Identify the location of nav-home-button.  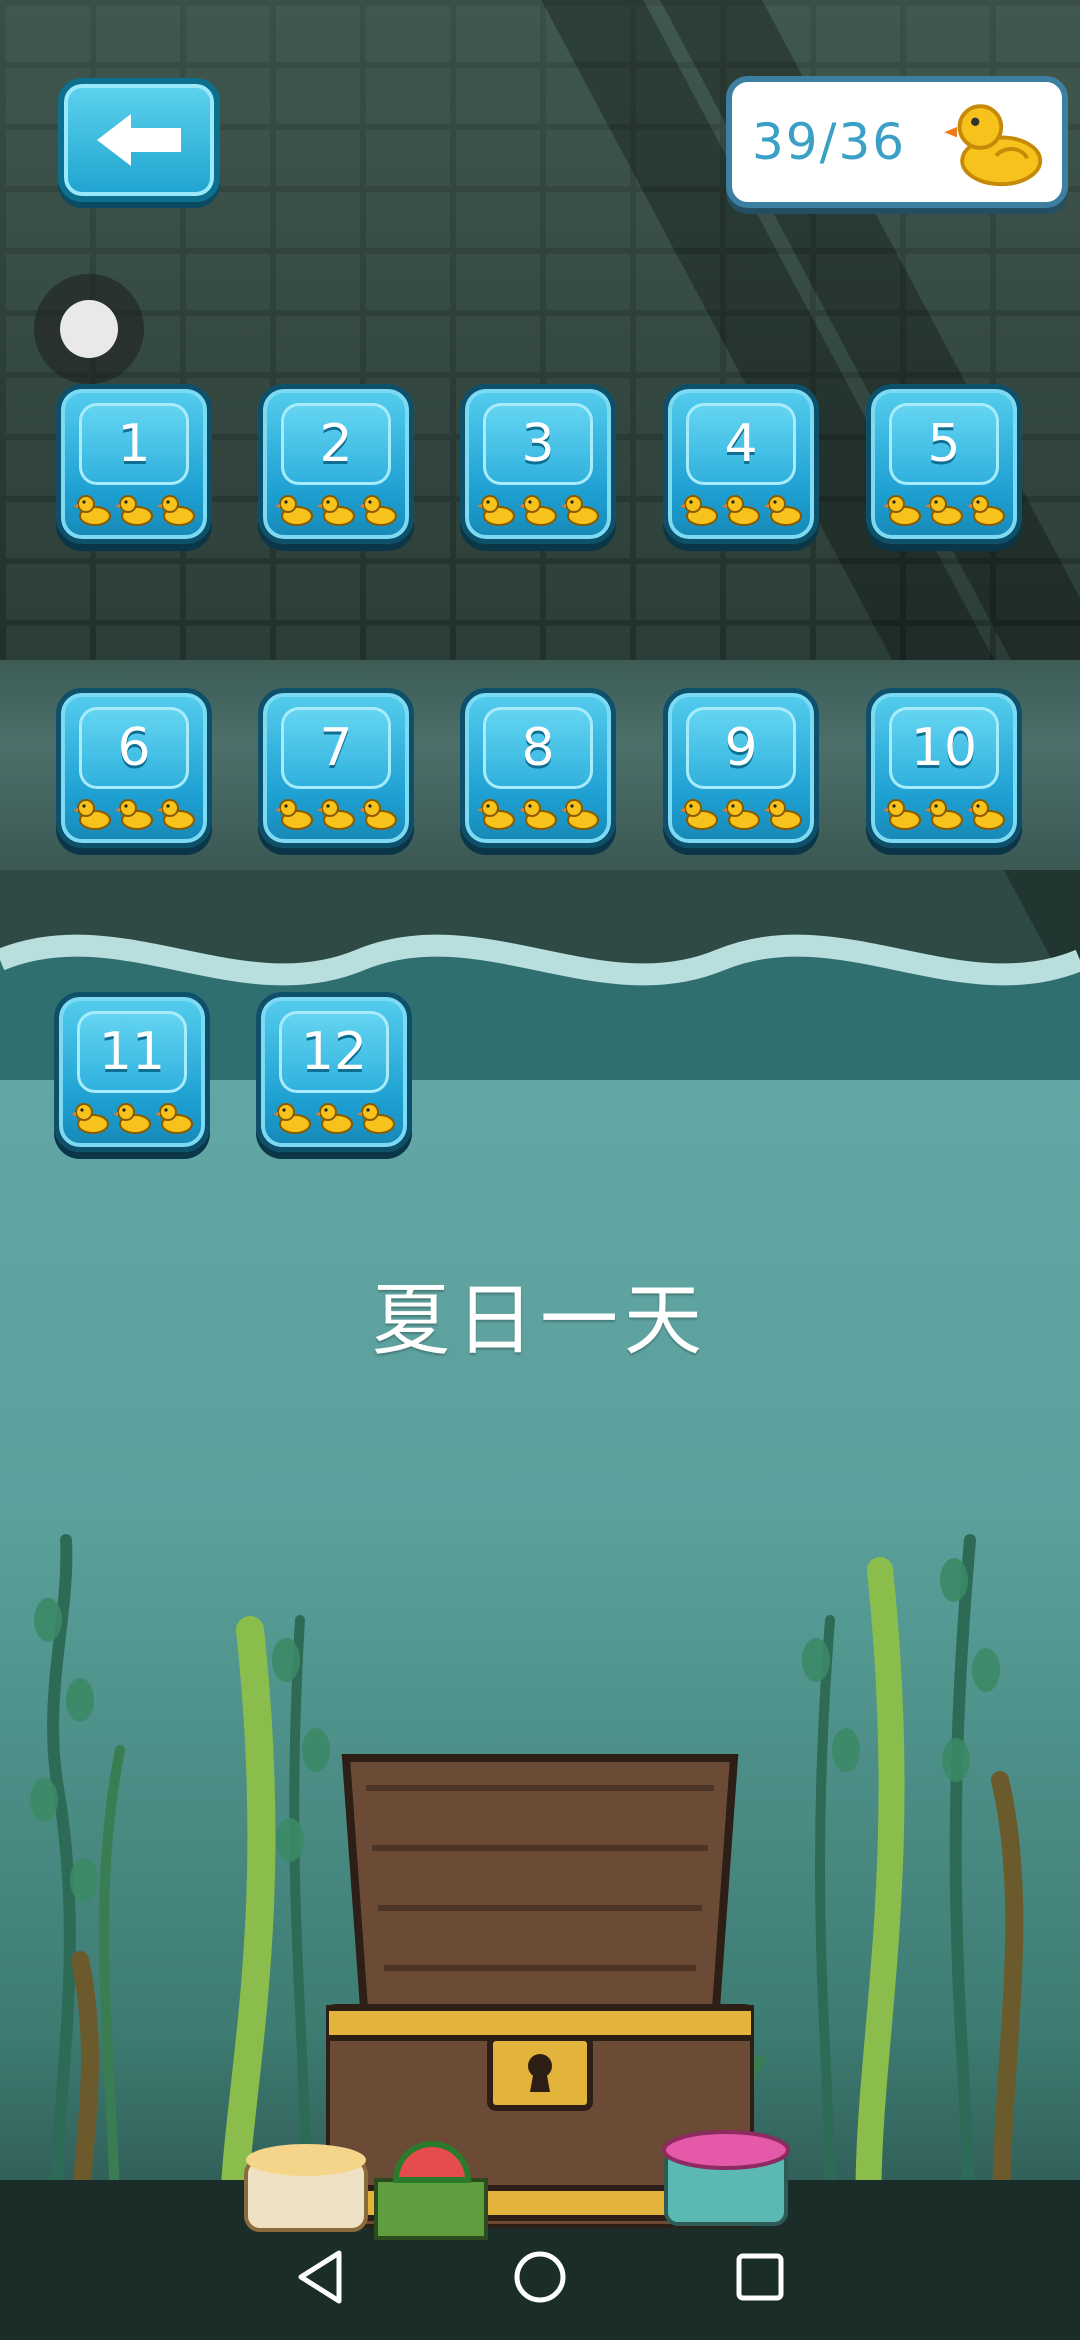
(540, 2277).